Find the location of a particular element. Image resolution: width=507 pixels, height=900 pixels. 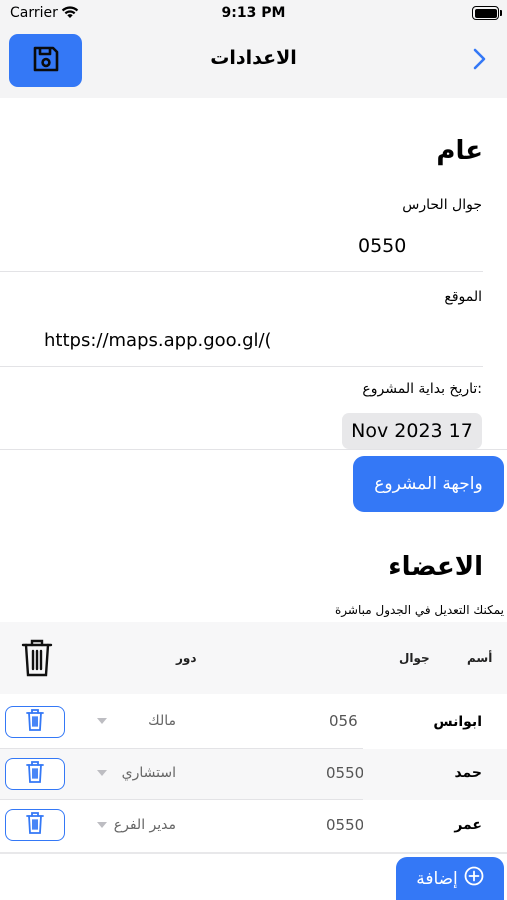

name-cell: حمد is located at coordinates (431, 773).